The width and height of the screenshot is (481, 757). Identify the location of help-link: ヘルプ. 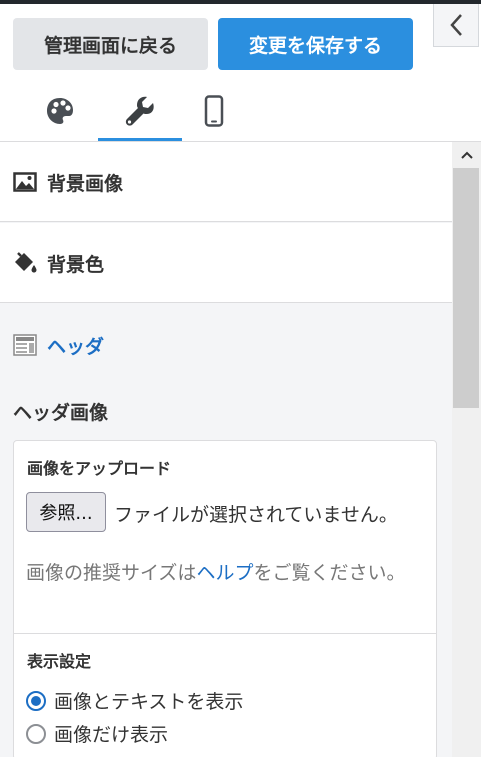
(224, 573).